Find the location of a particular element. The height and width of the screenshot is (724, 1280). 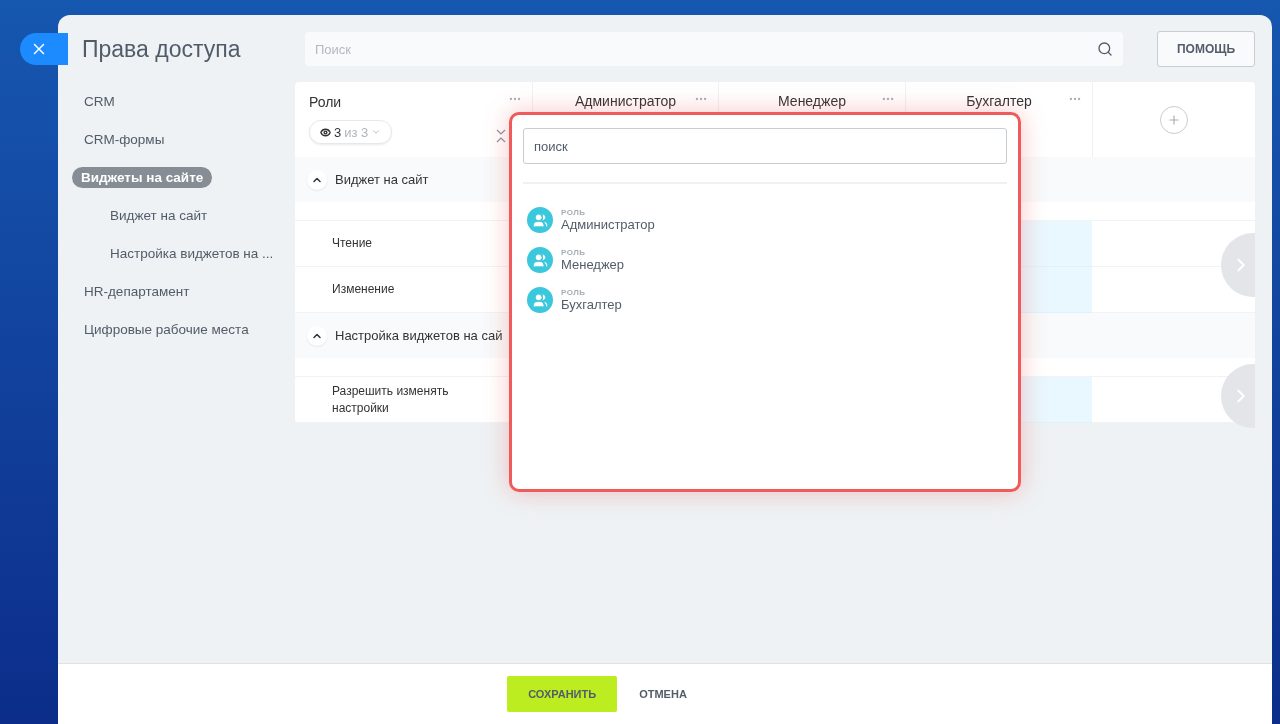

role-name: Менеджер is located at coordinates (593, 264).